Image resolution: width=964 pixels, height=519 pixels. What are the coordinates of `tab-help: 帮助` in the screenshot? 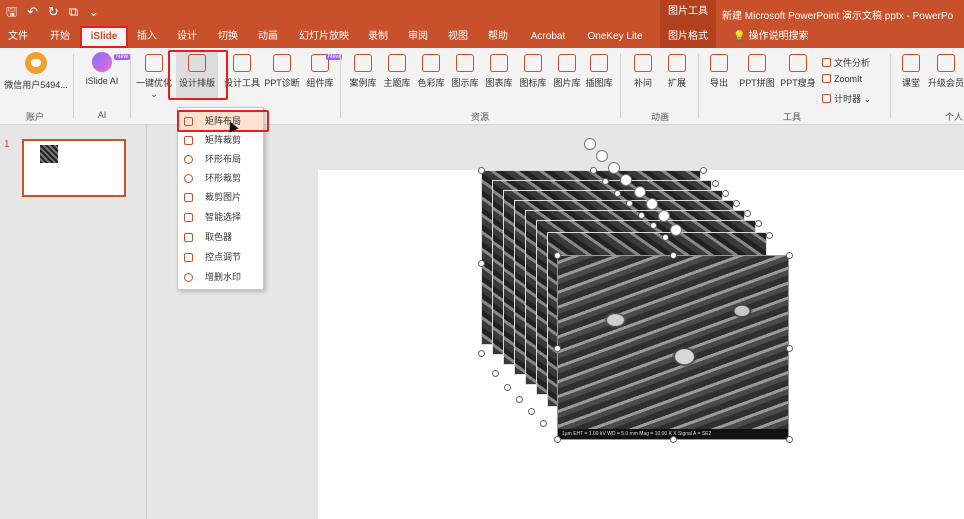 It's located at (498, 37).